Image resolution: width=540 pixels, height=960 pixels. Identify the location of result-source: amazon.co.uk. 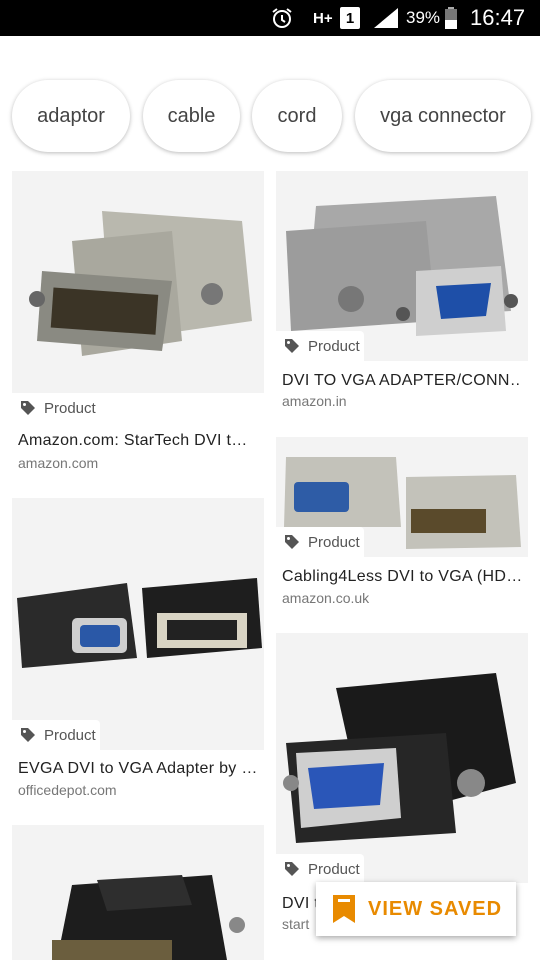
(326, 598).